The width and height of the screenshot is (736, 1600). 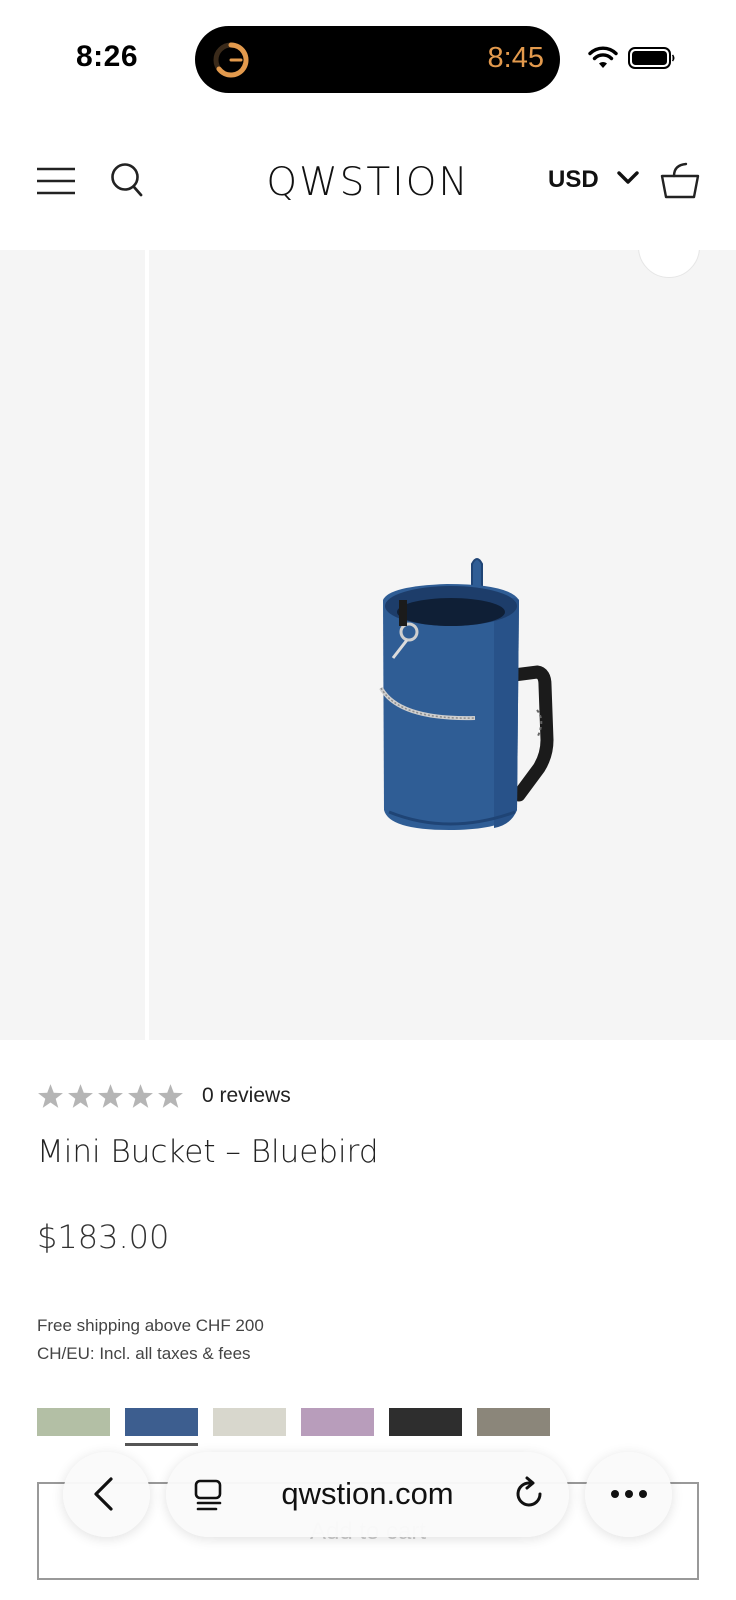 I want to click on chevron-down-icon, so click(x=628, y=178).